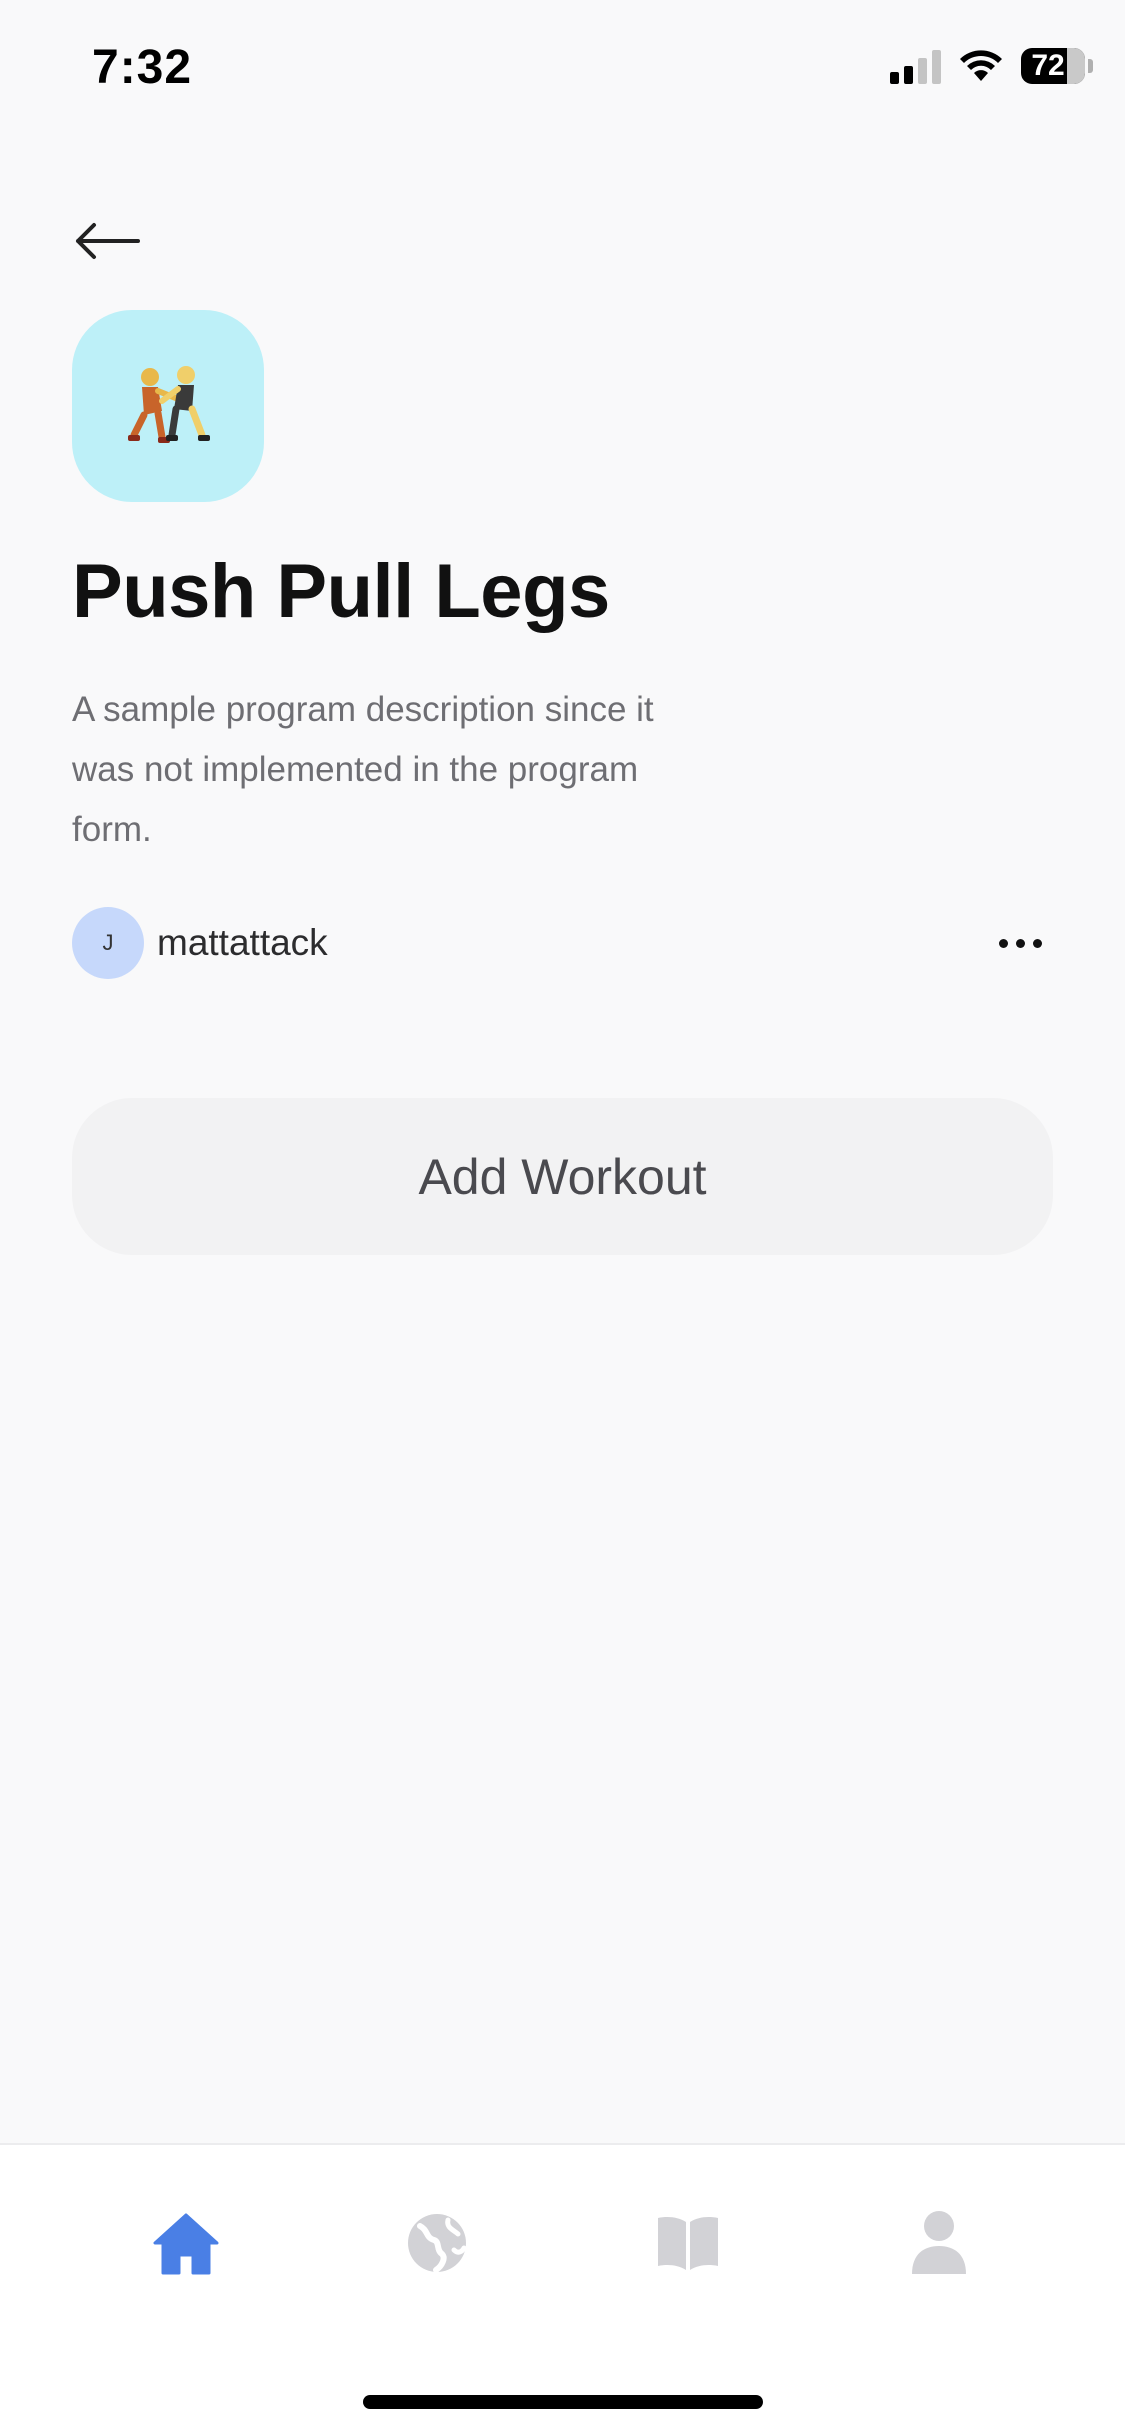 This screenshot has width=1125, height=2436. Describe the element at coordinates (563, 2402) in the screenshot. I see `home-indicator` at that location.